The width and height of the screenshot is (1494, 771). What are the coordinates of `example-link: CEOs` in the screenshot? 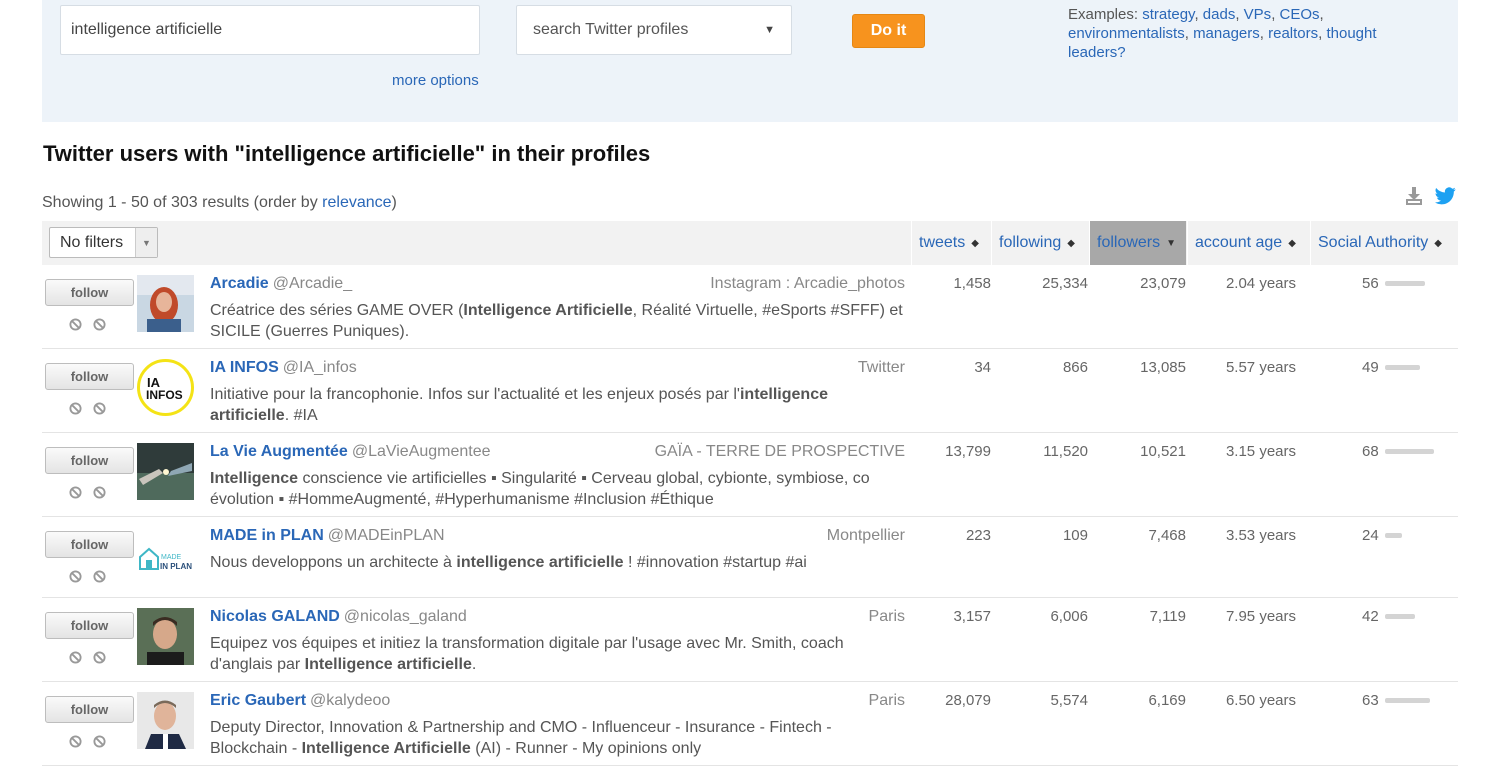 It's located at (1300, 14).